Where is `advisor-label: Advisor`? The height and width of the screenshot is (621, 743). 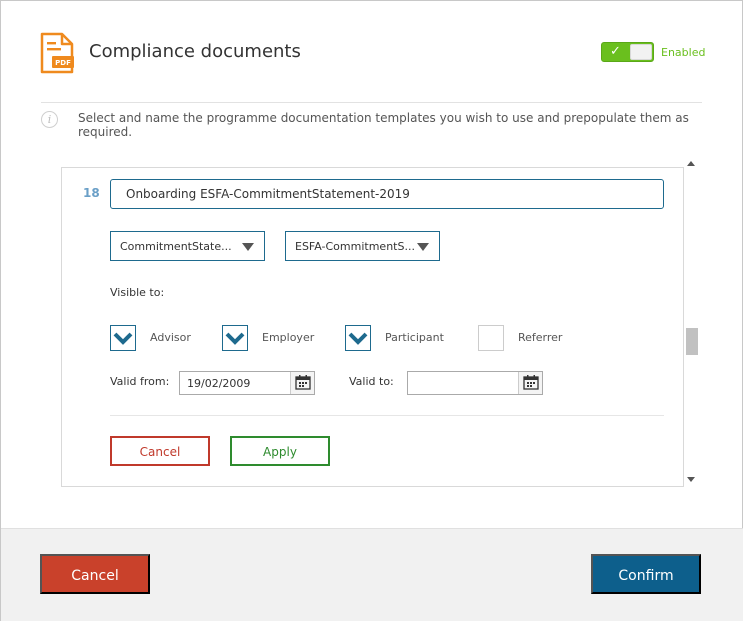
advisor-label: Advisor is located at coordinates (170, 337).